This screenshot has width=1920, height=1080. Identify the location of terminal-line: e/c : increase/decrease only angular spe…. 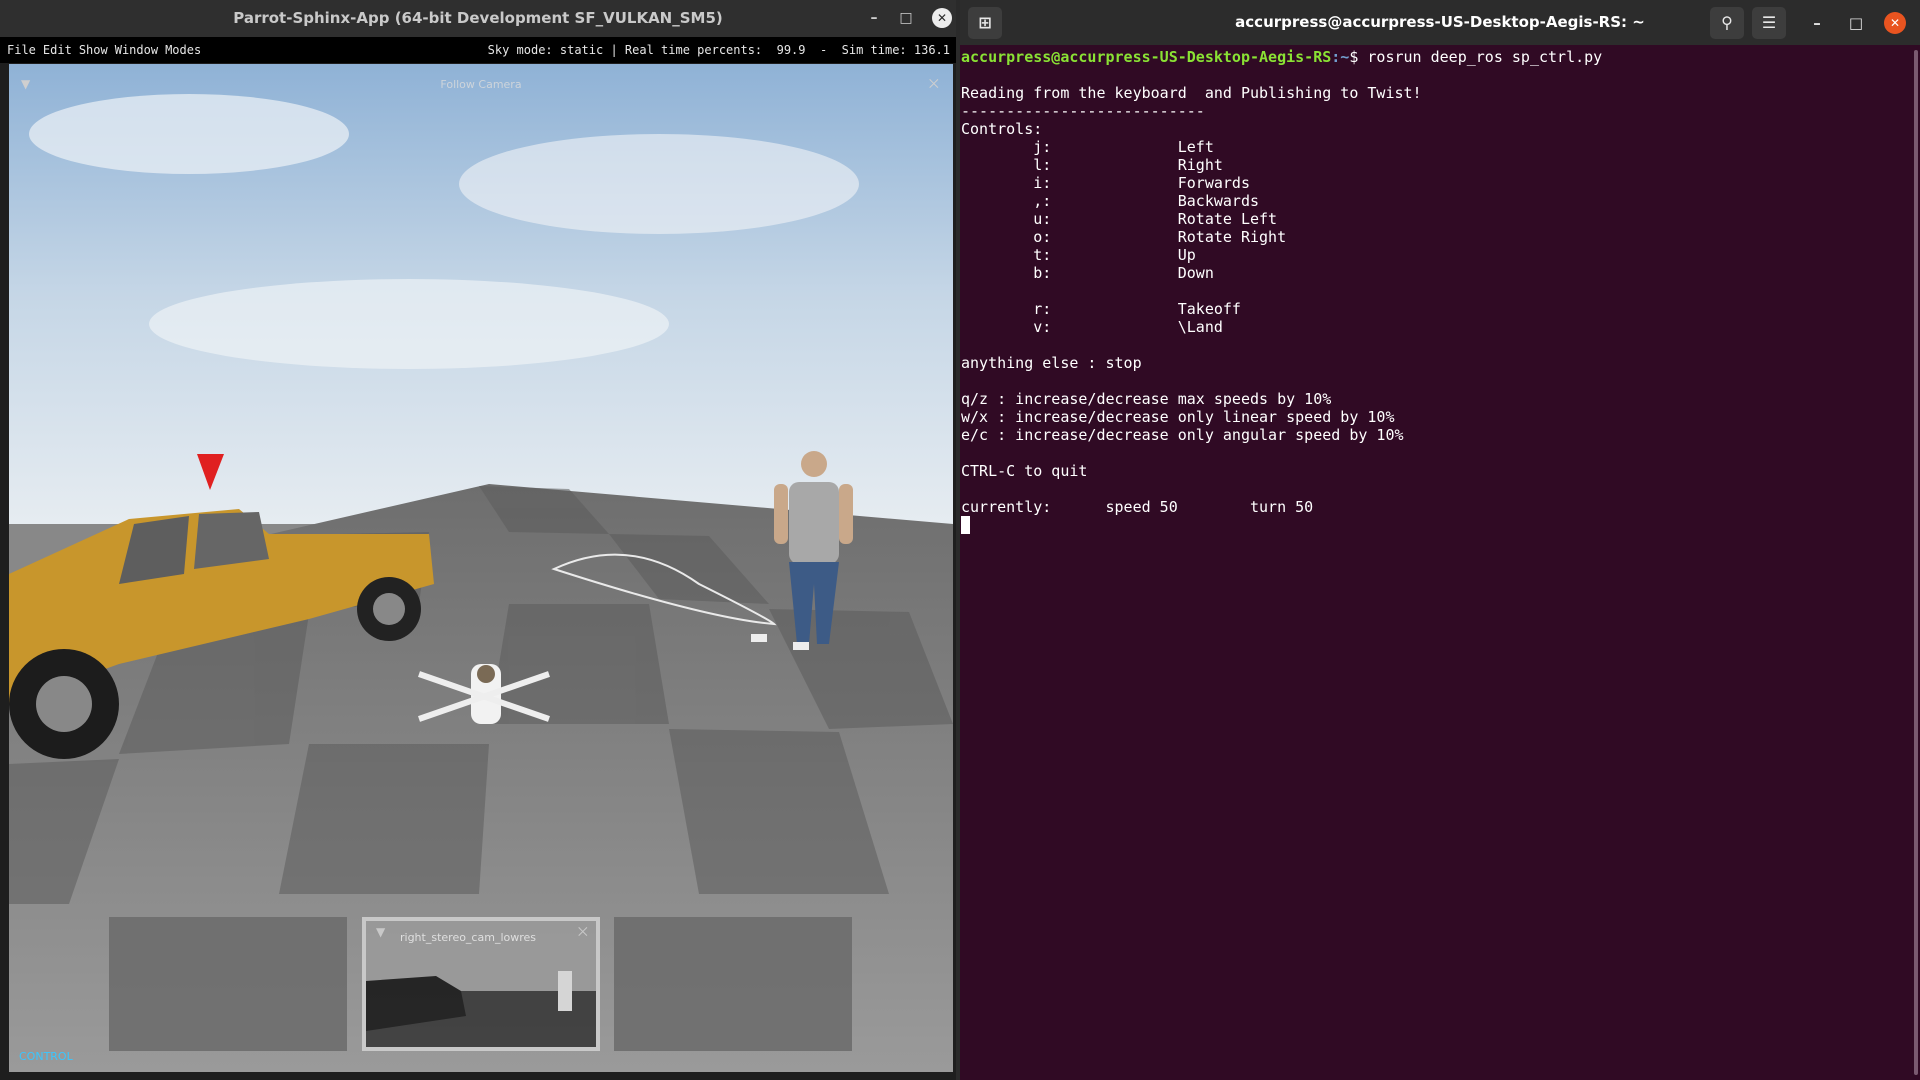
(1182, 435).